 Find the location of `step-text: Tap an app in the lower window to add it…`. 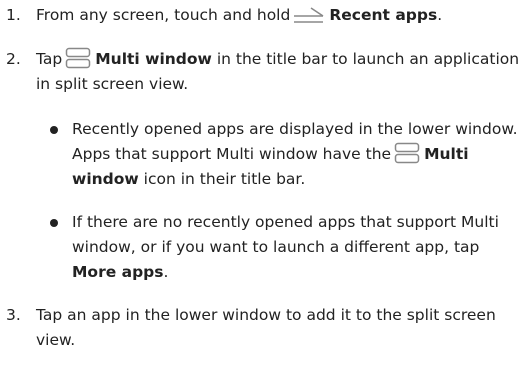

step-text: Tap an app in the lower window to add it… is located at coordinates (266, 327).